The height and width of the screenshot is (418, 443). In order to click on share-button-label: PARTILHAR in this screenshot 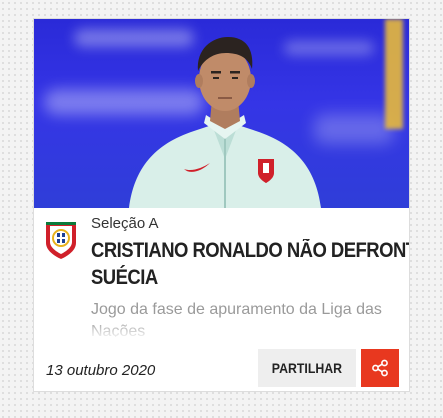, I will do `click(307, 368)`.